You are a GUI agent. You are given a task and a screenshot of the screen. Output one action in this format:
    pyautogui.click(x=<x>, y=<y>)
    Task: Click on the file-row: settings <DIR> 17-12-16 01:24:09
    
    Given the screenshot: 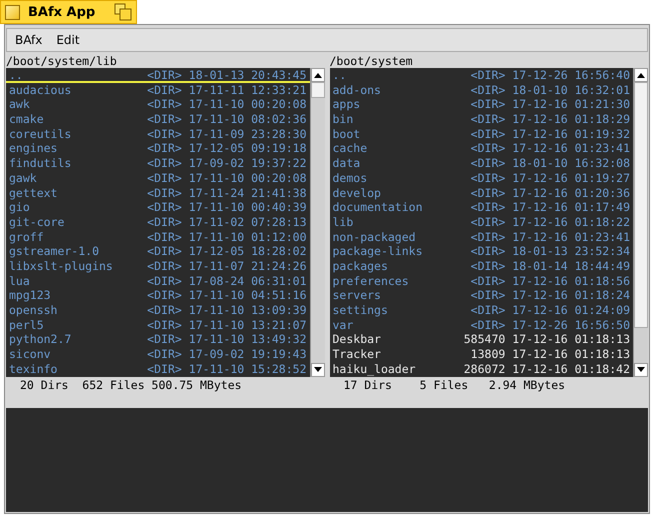 What is the action you would take?
    pyautogui.click(x=481, y=310)
    